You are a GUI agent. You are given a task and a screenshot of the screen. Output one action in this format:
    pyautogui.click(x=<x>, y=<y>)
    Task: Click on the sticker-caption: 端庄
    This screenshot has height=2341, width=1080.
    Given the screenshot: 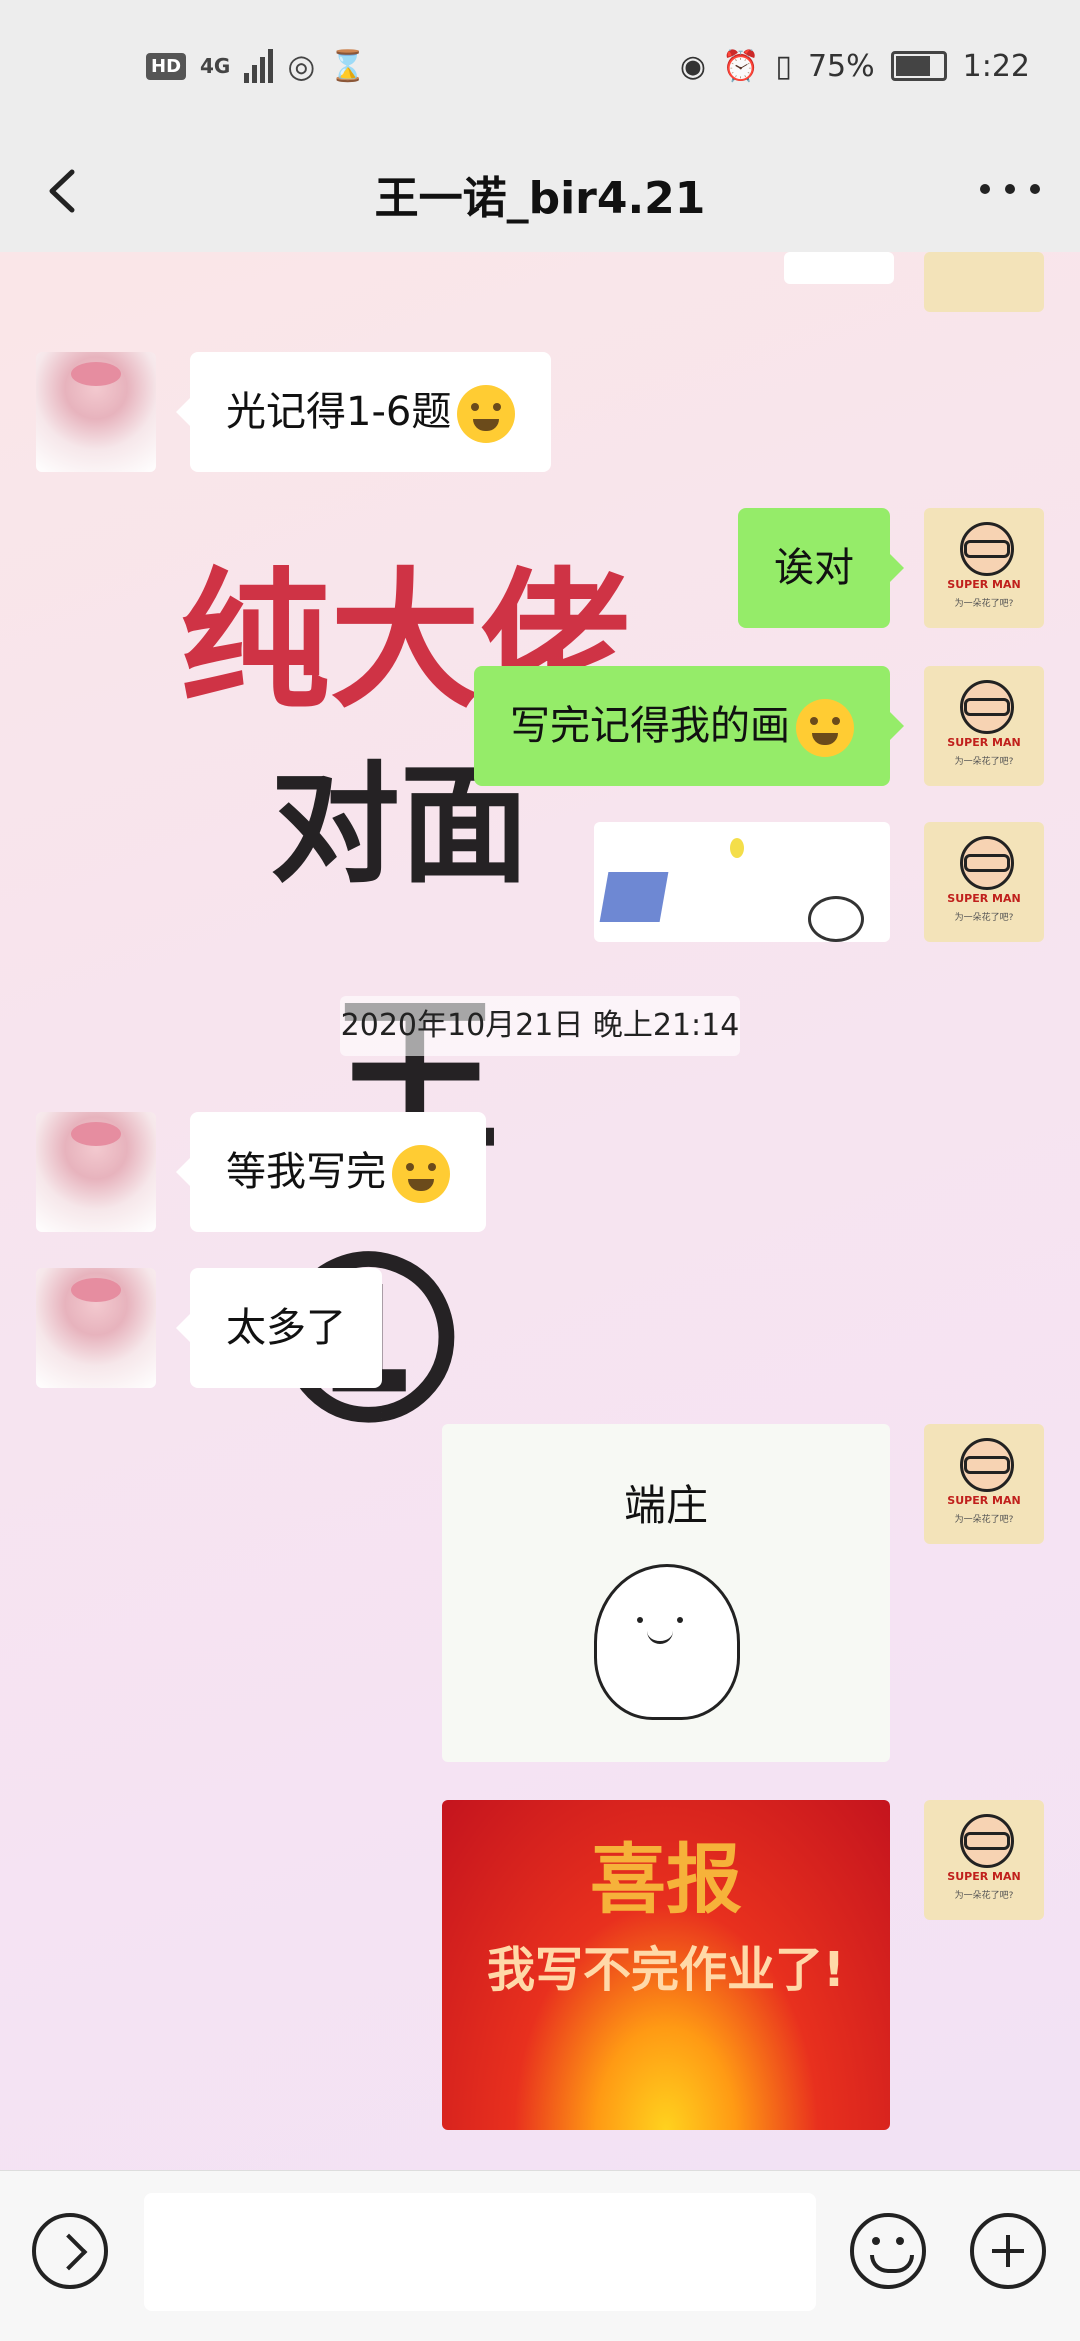 What is the action you would take?
    pyautogui.click(x=665, y=1505)
    